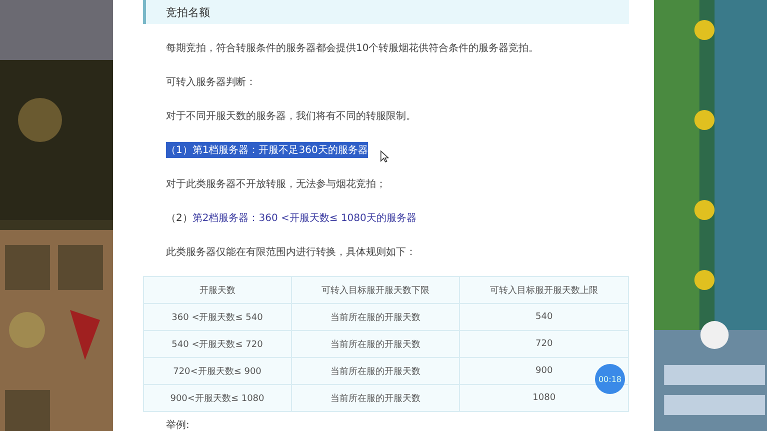 This screenshot has width=767, height=431. Describe the element at coordinates (188, 12) in the screenshot. I see `section-title: 竞拍名额` at that location.